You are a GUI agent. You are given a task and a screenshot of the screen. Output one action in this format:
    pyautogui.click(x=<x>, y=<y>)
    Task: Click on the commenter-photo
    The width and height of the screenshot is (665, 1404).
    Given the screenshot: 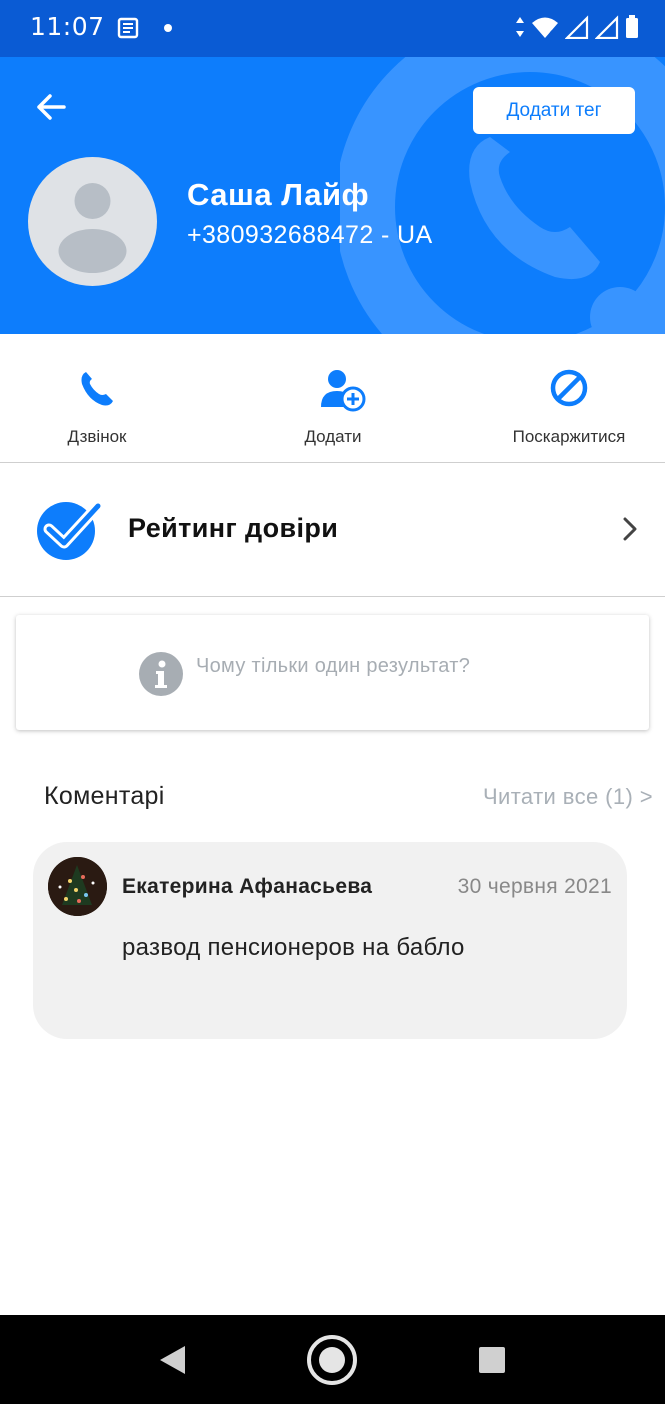 What is the action you would take?
    pyautogui.click(x=77, y=886)
    